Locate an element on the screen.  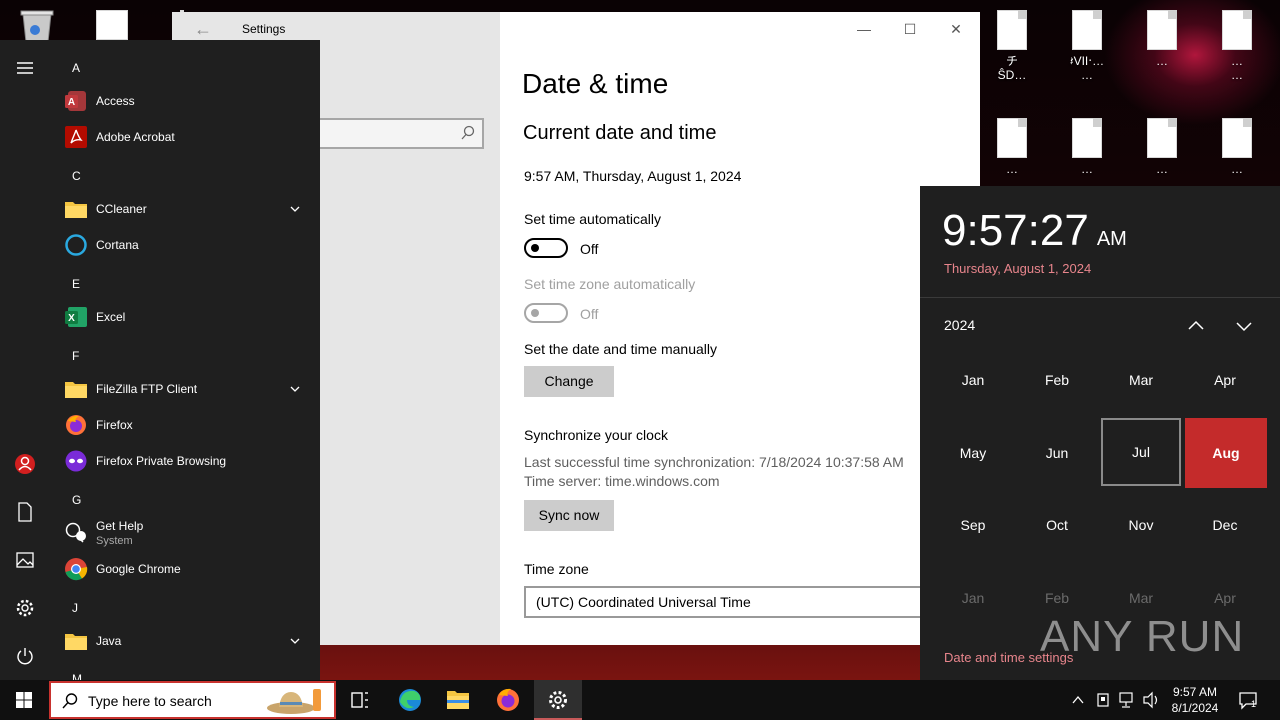
cortana-icon is located at coordinates (76, 245).